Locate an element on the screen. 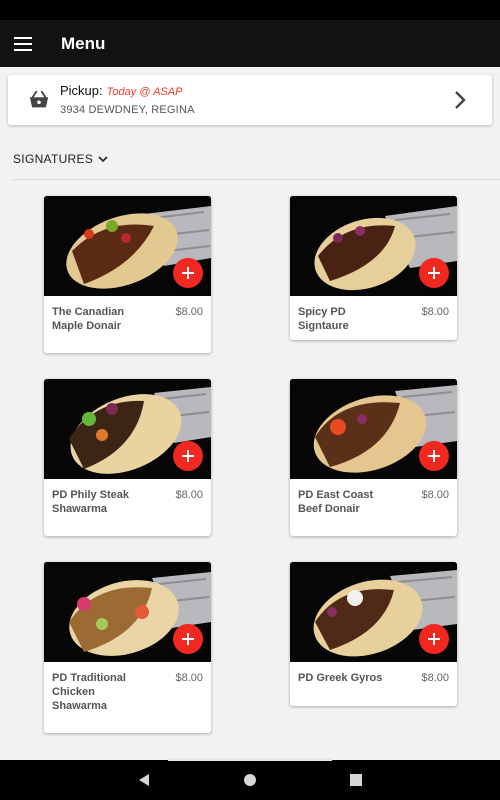 This screenshot has width=500, height=800. menu-item-card: PD Greek Gyros $8.00 is located at coordinates (373, 634).